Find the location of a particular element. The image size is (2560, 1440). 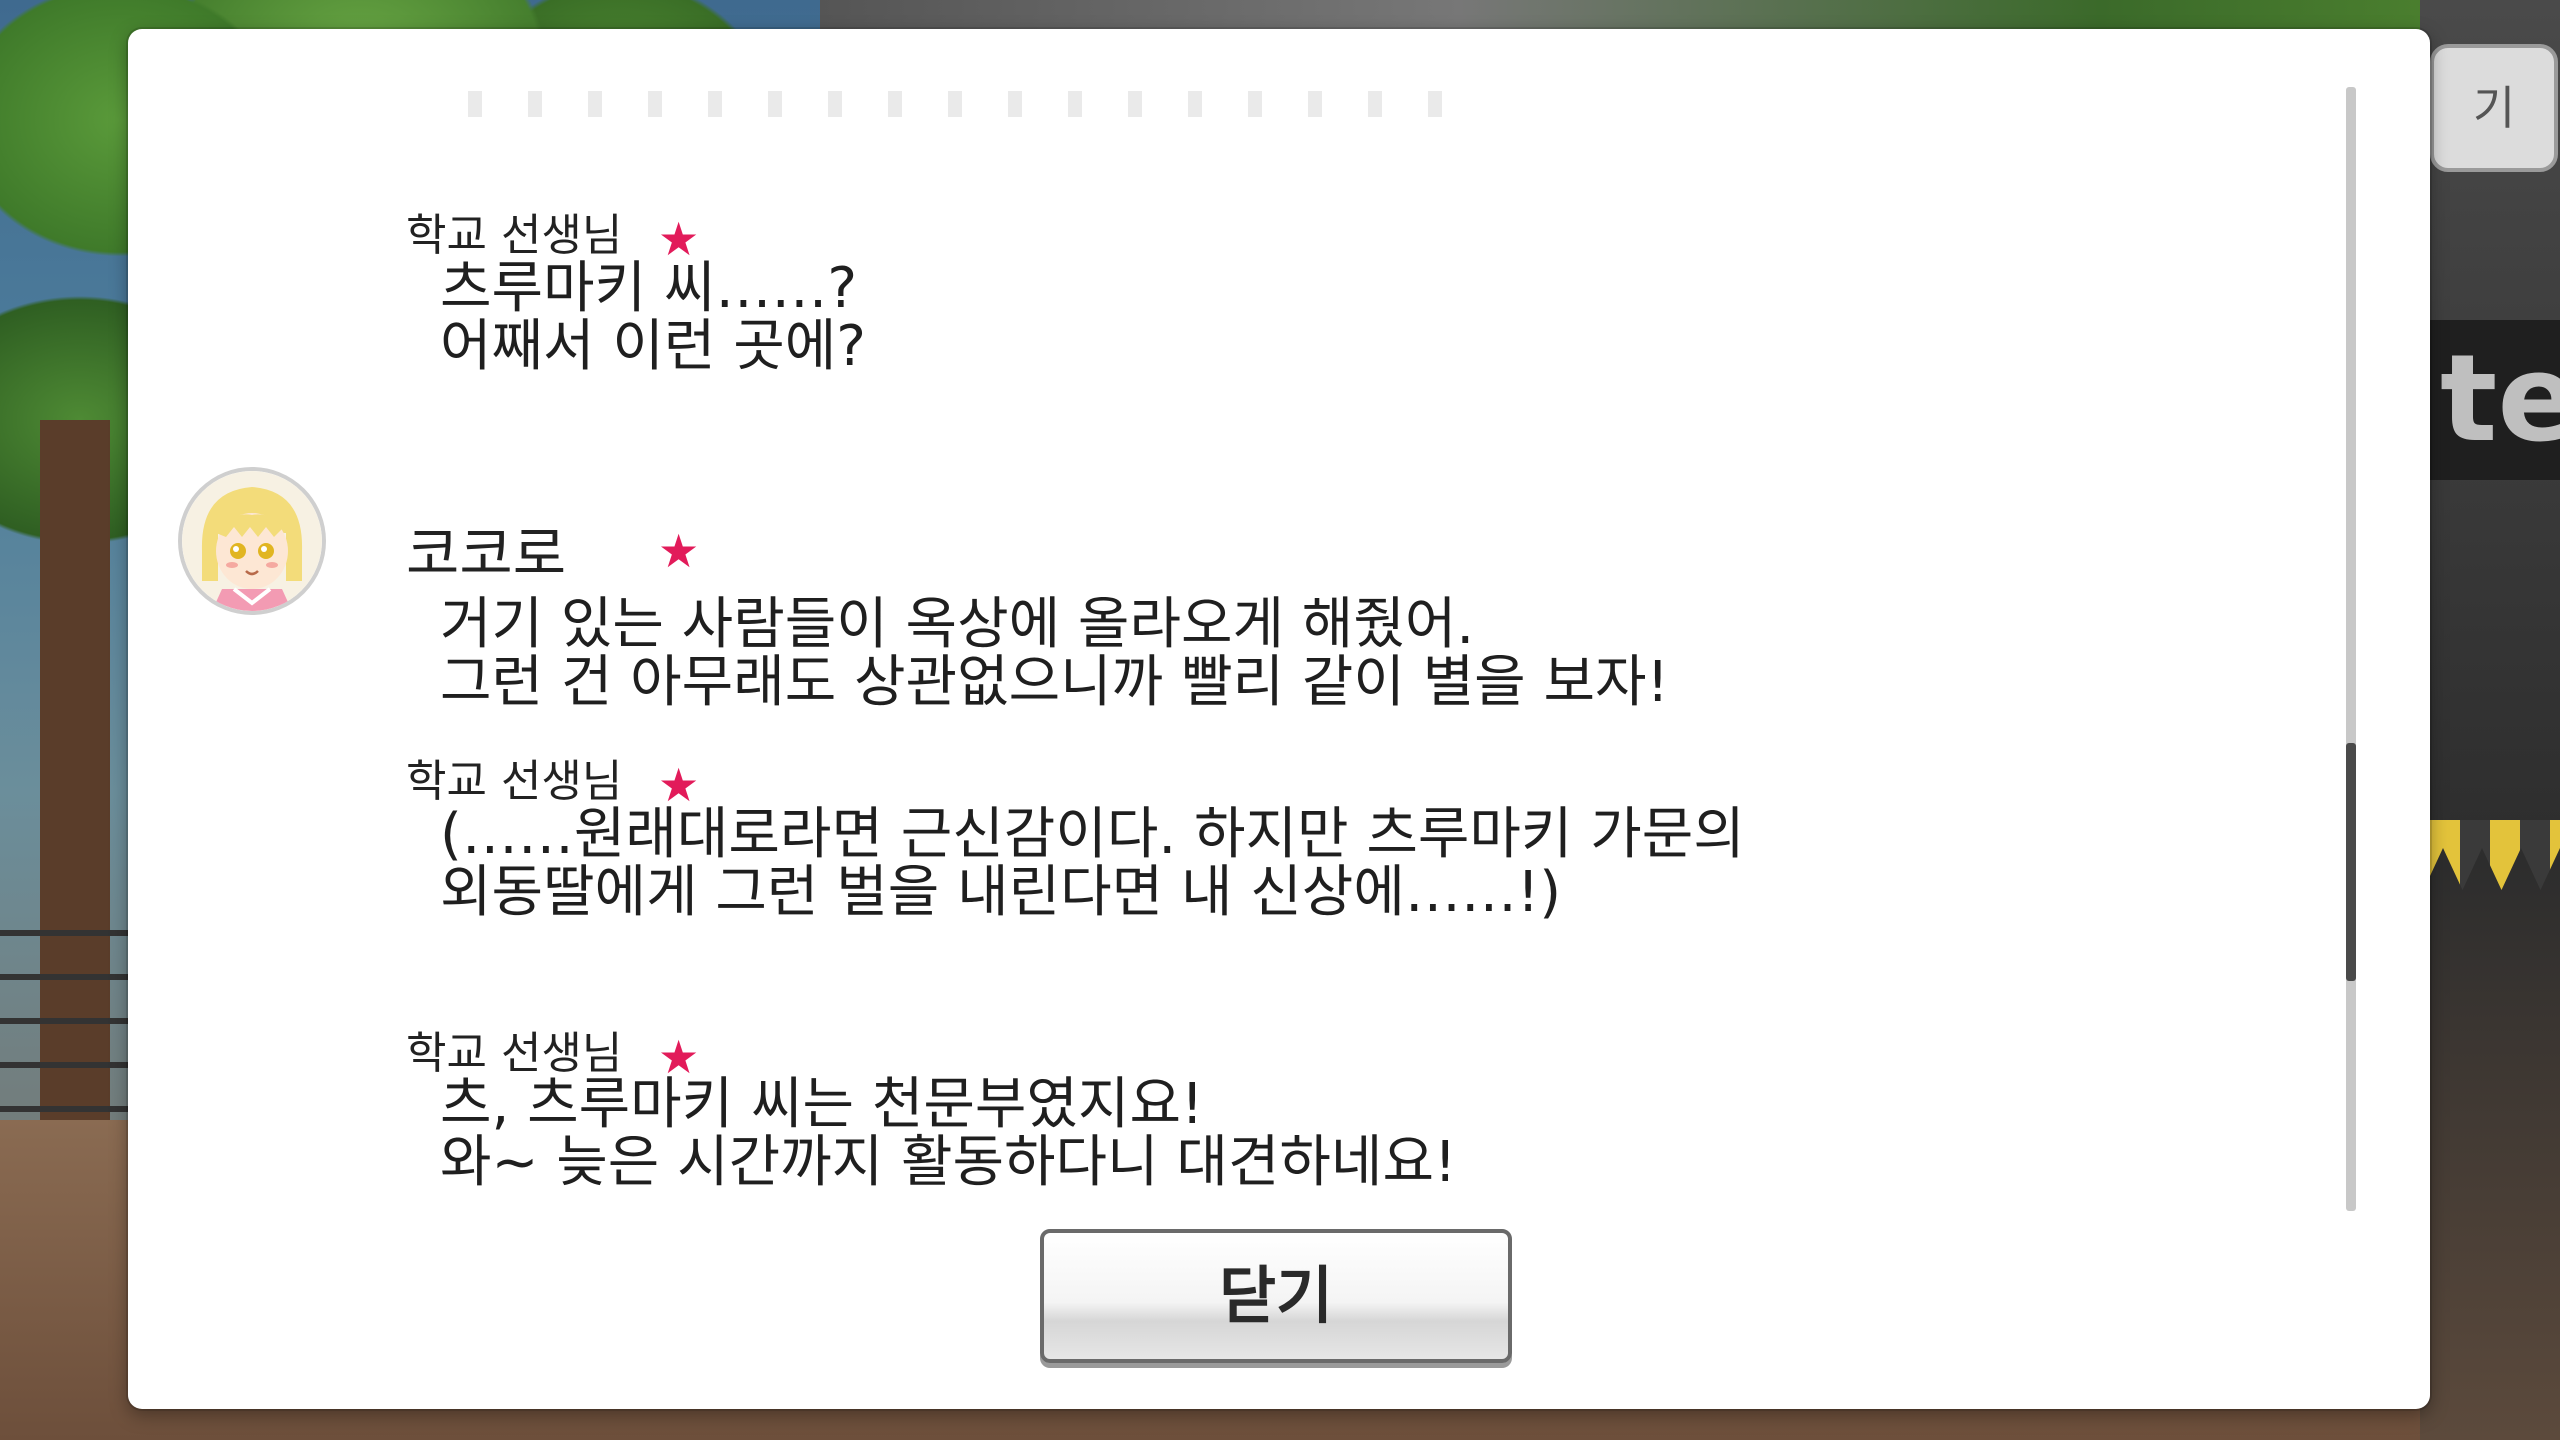

dialogue-line: 츠, 츠루마키 씨는 천문부였지요! is located at coordinates (822, 1104).